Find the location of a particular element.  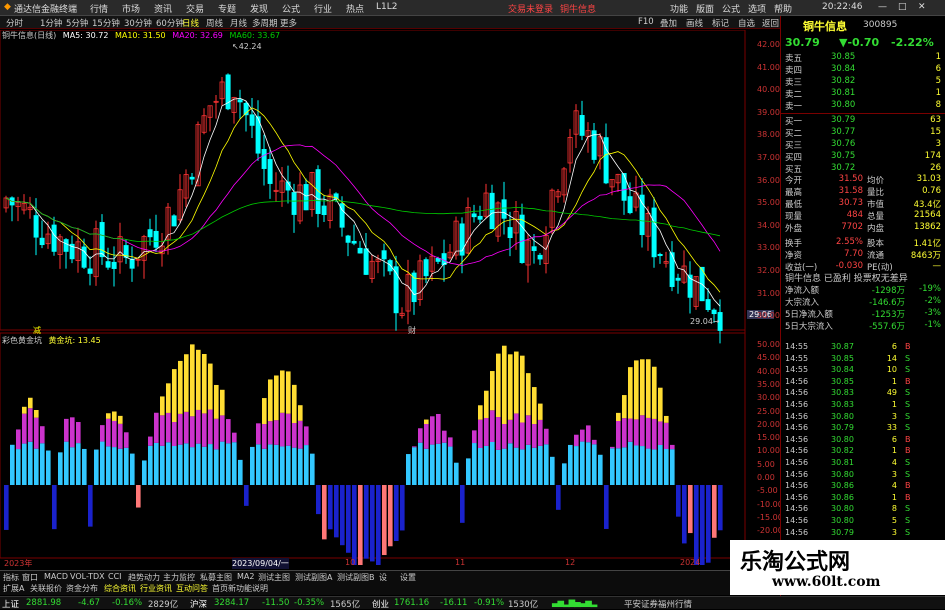

overlay-button: 叠加 is located at coordinates (668, 23).